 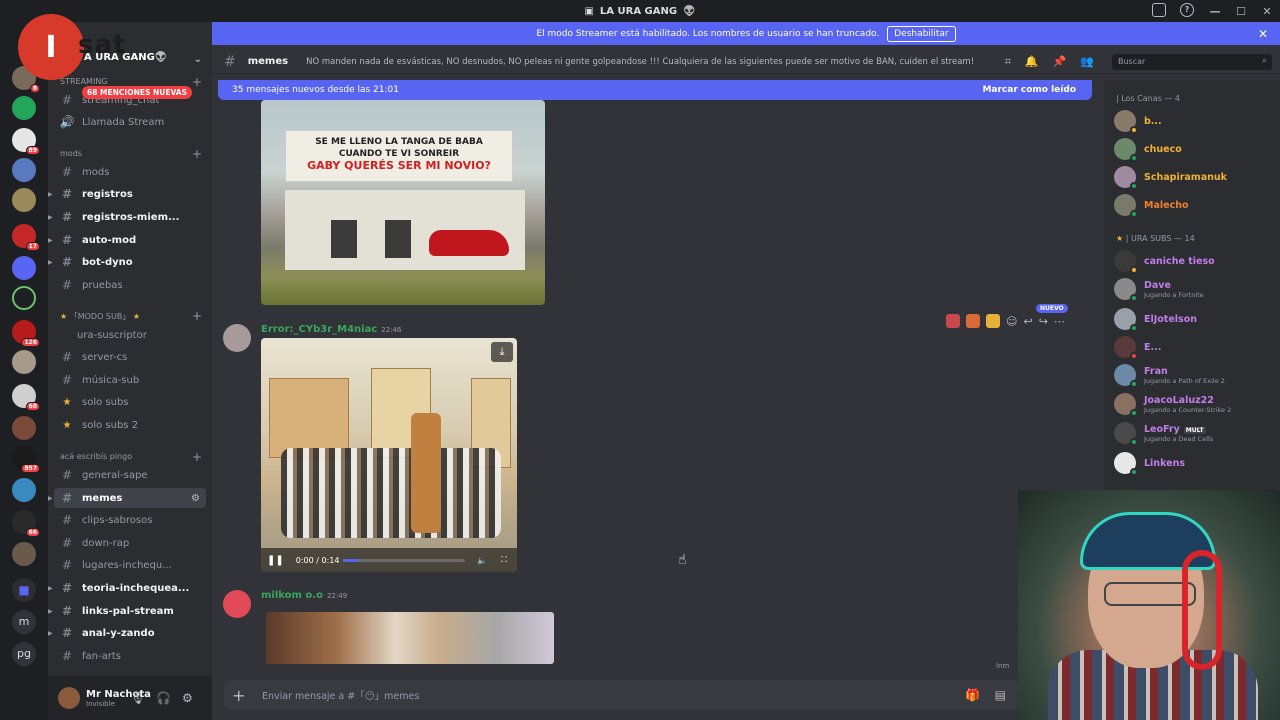 What do you see at coordinates (26, 141) in the screenshot?
I see `server-icon: 89` at bounding box center [26, 141].